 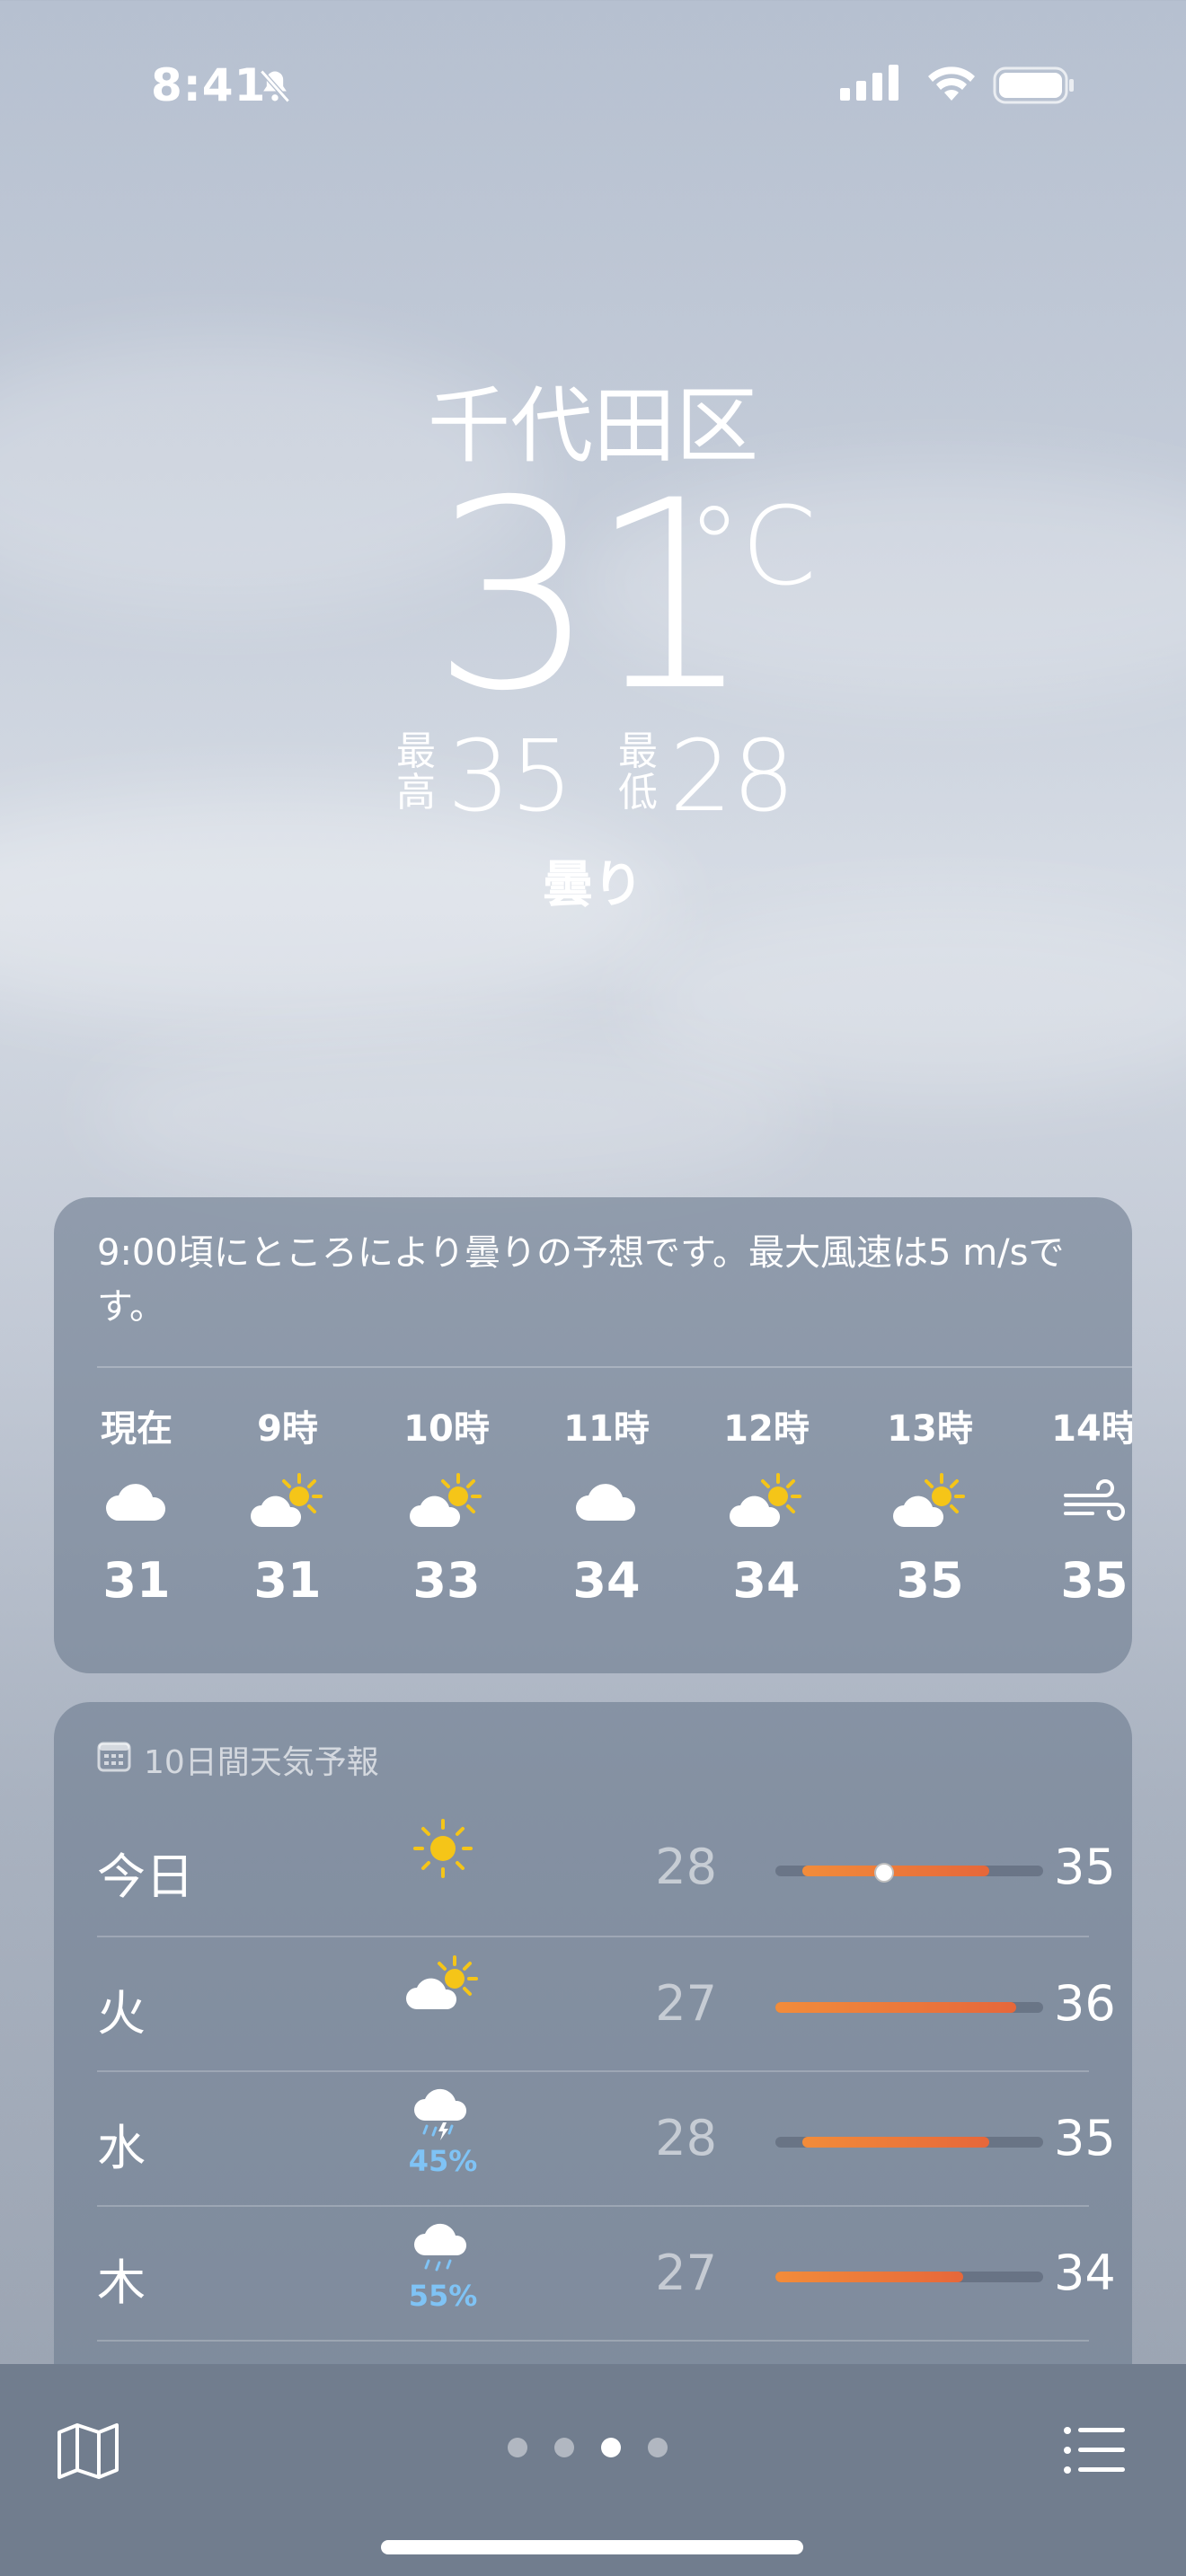 I want to click on hour-item: 13時 35, so click(x=930, y=1504).